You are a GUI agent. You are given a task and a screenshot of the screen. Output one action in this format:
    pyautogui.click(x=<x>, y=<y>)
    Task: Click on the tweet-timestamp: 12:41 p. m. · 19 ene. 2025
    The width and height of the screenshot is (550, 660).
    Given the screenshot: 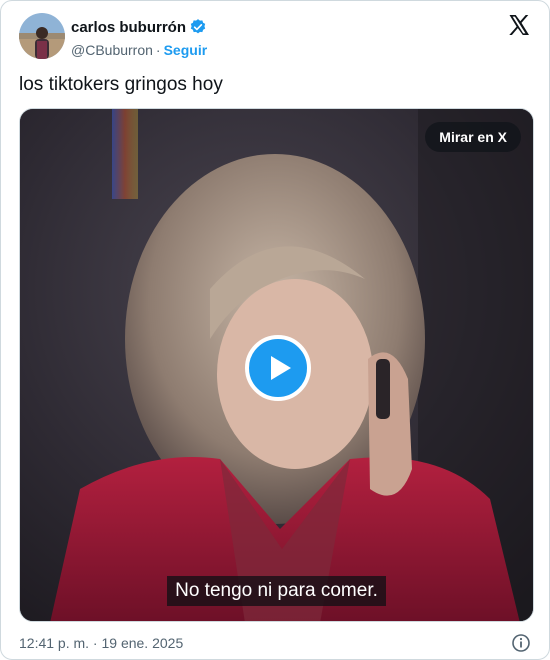 What is the action you would take?
    pyautogui.click(x=101, y=643)
    